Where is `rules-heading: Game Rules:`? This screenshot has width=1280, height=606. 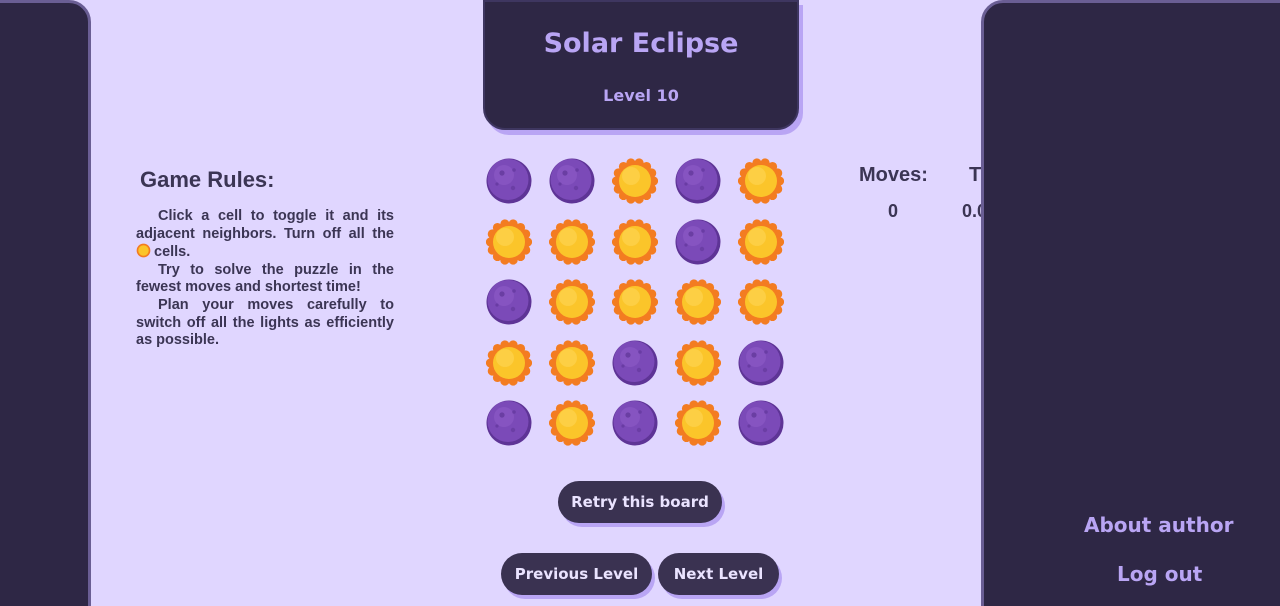
rules-heading: Game Rules: is located at coordinates (207, 179).